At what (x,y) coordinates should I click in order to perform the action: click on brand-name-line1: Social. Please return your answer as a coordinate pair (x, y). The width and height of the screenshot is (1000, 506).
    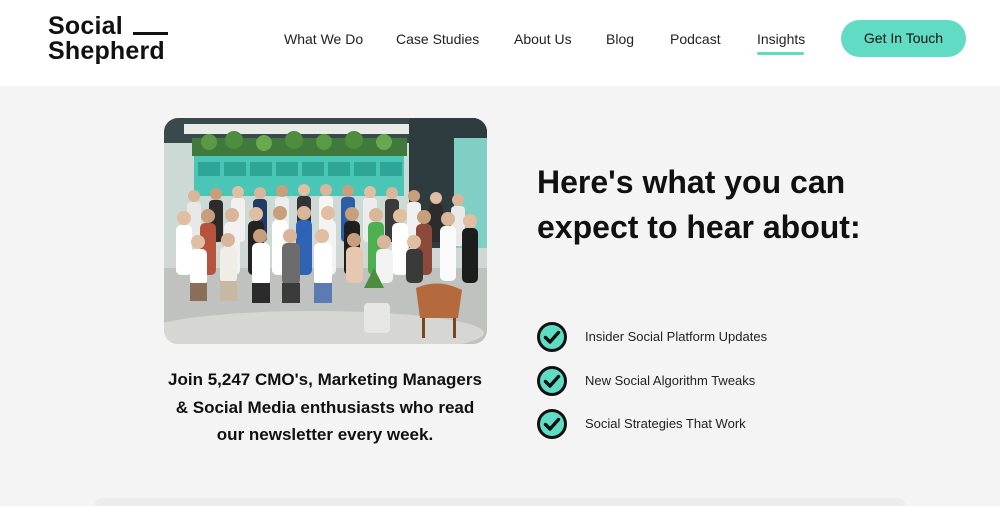
    Looking at the image, I should click on (85, 26).